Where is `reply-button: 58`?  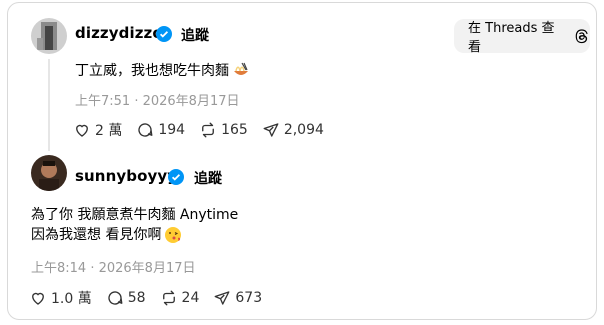 reply-button: 58 is located at coordinates (126, 298).